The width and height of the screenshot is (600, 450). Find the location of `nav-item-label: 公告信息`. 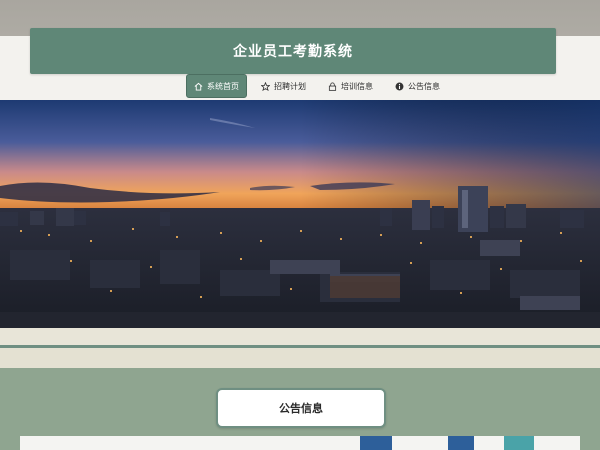

nav-item-label: 公告信息 is located at coordinates (424, 86).